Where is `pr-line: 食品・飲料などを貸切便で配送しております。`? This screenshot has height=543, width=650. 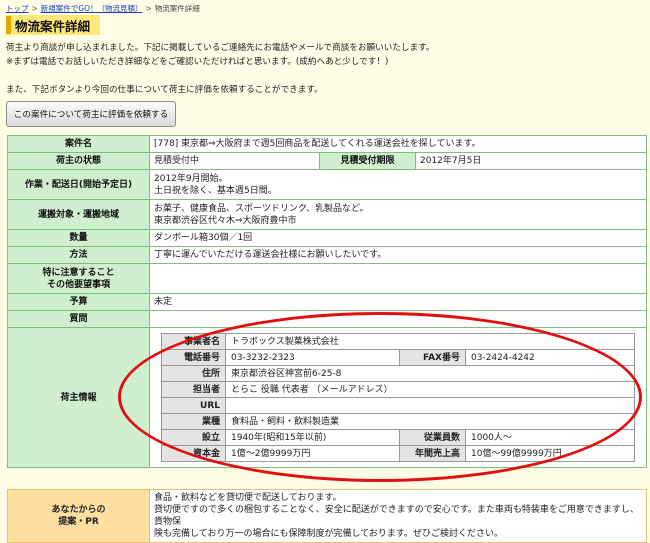
pr-line: 食品・飲料などを貸切便で配送しております。 is located at coordinates (248, 498).